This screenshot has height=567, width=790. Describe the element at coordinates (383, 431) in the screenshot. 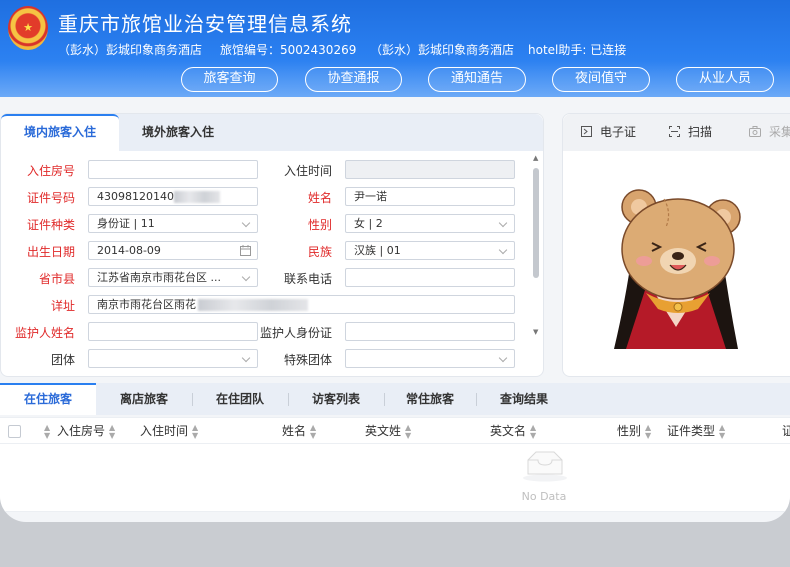

I see `col-english-surname-label: 英文姓` at that location.